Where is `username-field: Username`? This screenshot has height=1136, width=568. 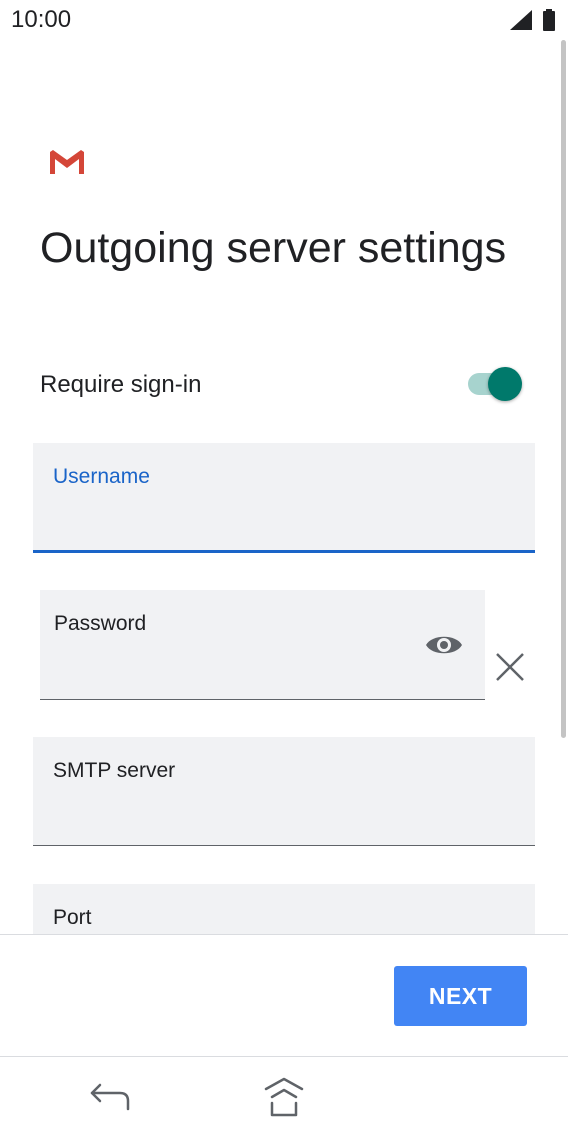 username-field: Username is located at coordinates (284, 498).